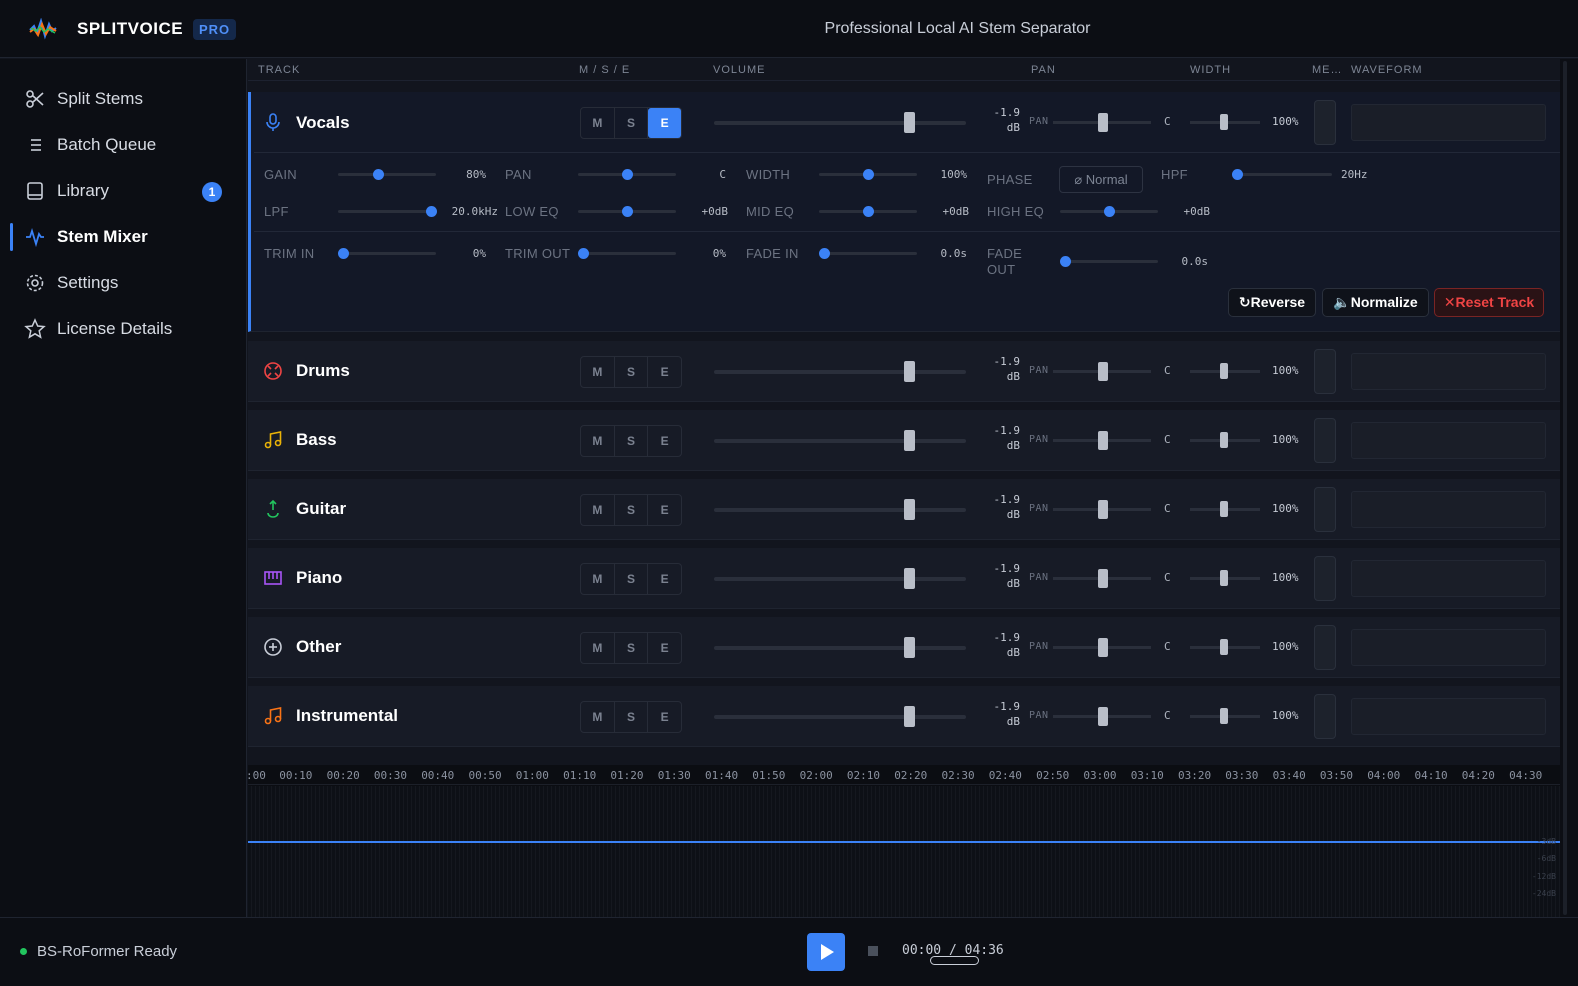 The height and width of the screenshot is (986, 1578). I want to click on fade-out-slider, so click(1109, 261).